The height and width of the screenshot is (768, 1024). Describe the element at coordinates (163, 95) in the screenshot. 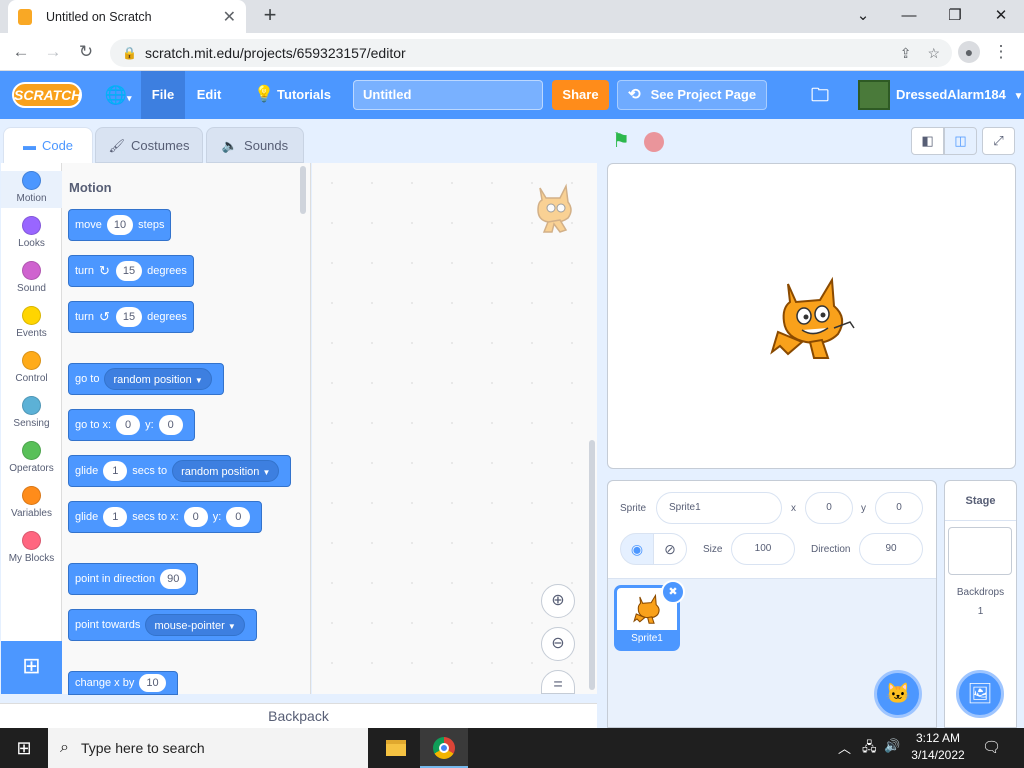

I see `file-menu: File` at that location.